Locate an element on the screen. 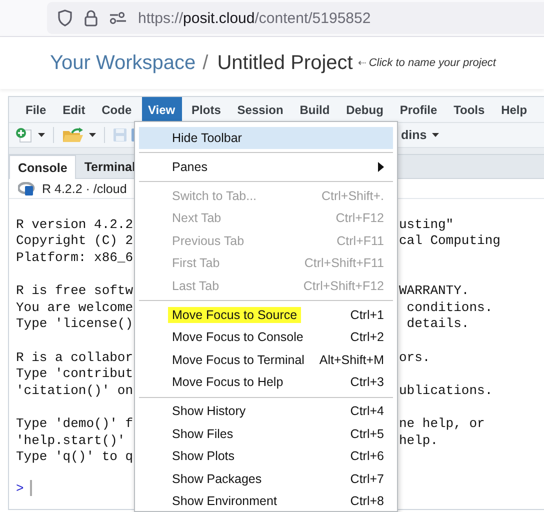 This screenshot has width=544, height=512. new-file-icon is located at coordinates (24, 135).